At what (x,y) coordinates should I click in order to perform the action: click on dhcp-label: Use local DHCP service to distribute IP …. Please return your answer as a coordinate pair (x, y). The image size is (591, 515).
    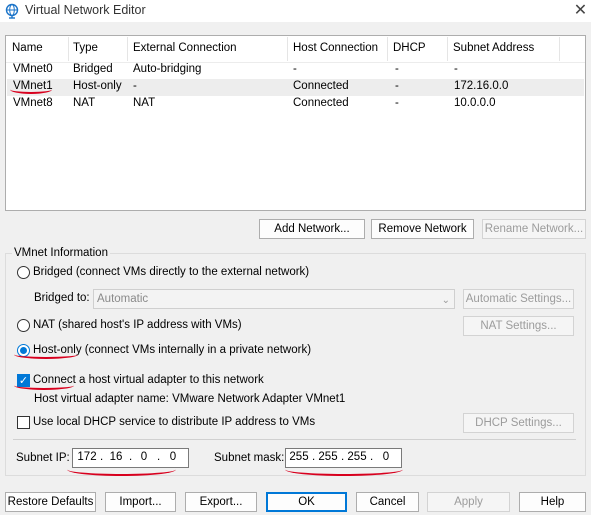
    Looking at the image, I should click on (174, 422).